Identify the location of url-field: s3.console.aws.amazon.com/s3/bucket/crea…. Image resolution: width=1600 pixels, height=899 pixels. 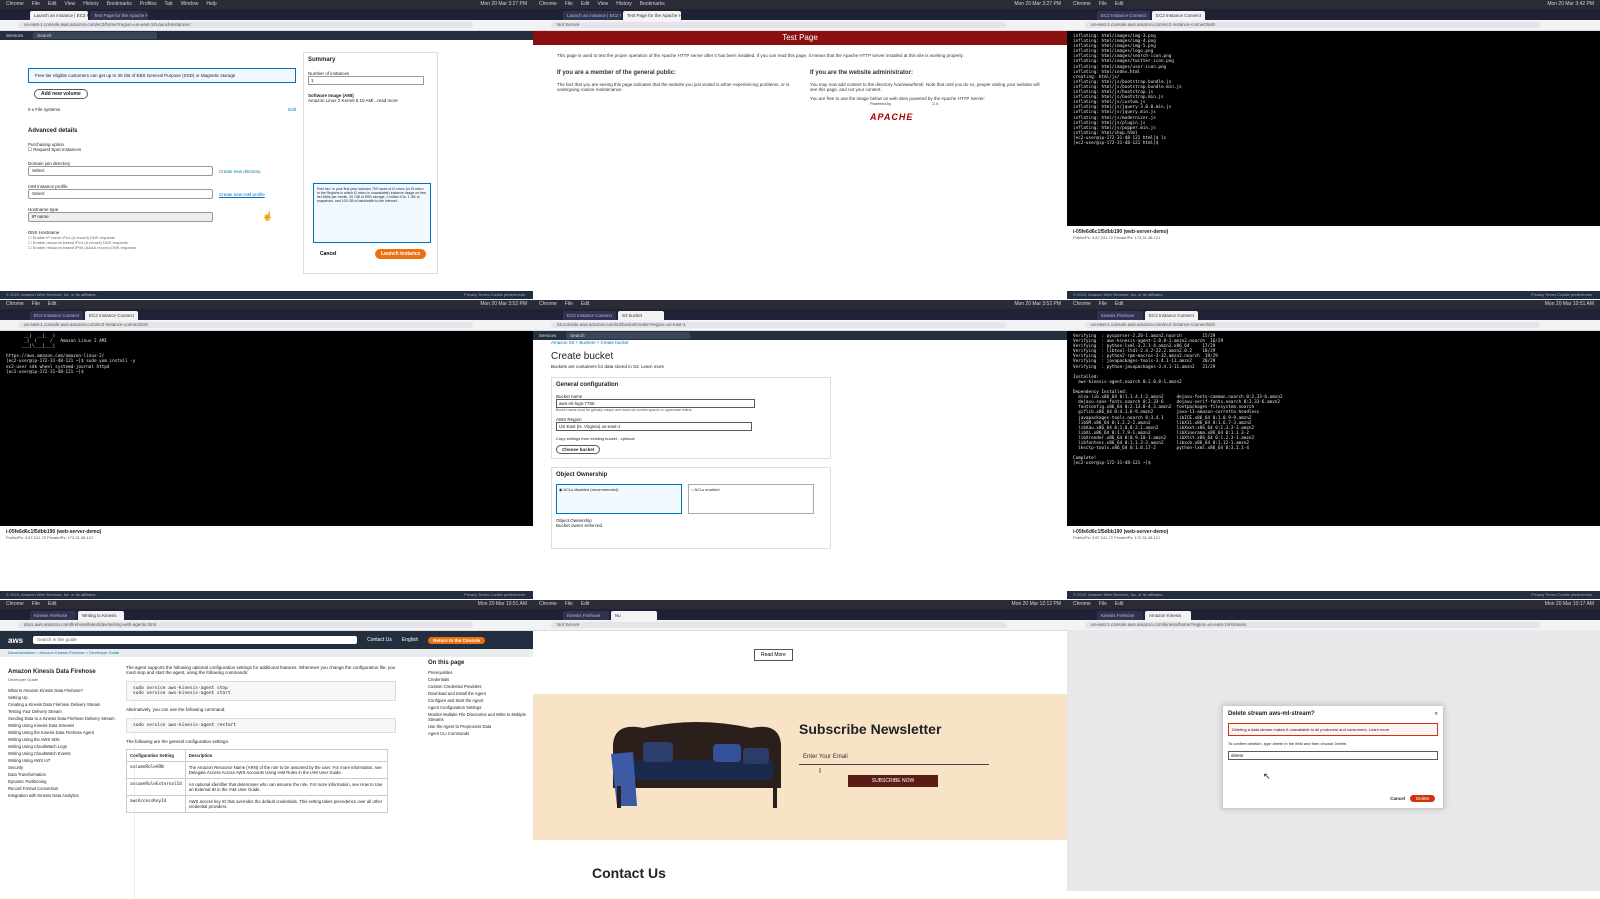
(779, 325).